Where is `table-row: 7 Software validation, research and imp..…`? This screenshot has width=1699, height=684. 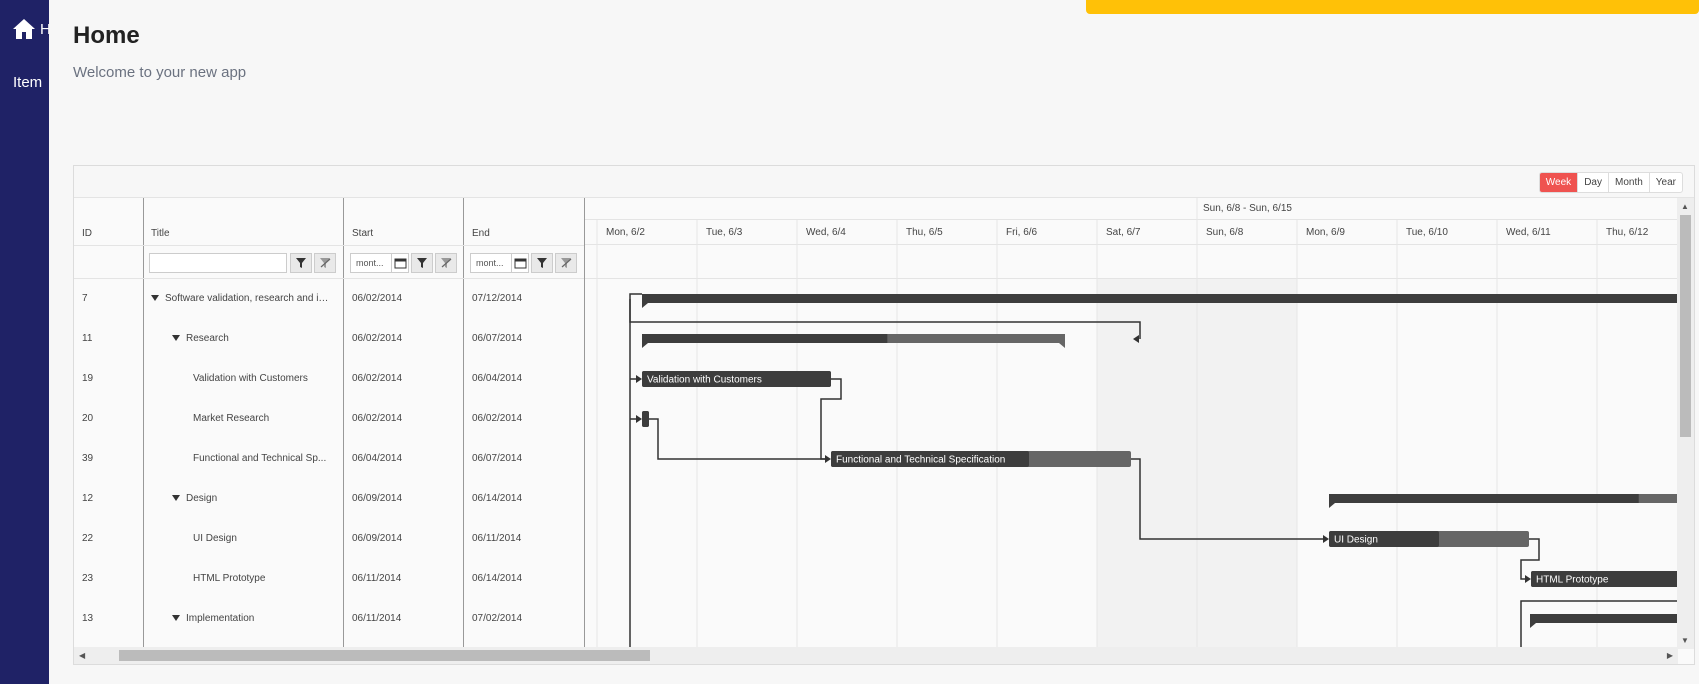
table-row: 7 Software validation, research and imp..… is located at coordinates (329, 299).